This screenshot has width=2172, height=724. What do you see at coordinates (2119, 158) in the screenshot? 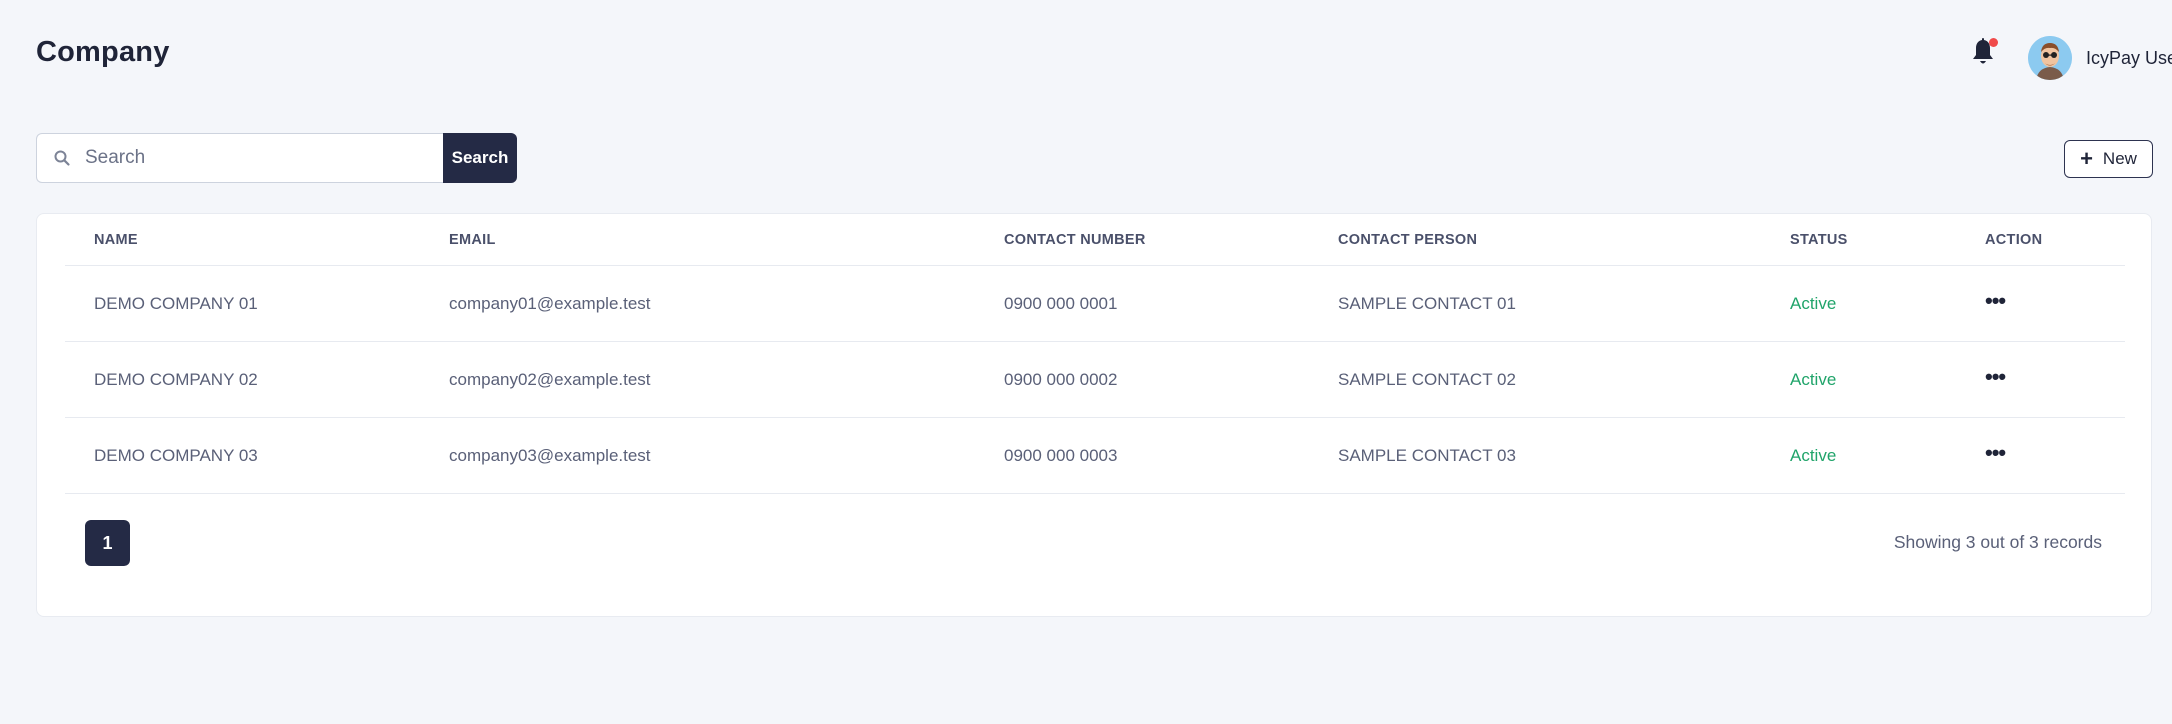
I see `new-button-label: New` at bounding box center [2119, 158].